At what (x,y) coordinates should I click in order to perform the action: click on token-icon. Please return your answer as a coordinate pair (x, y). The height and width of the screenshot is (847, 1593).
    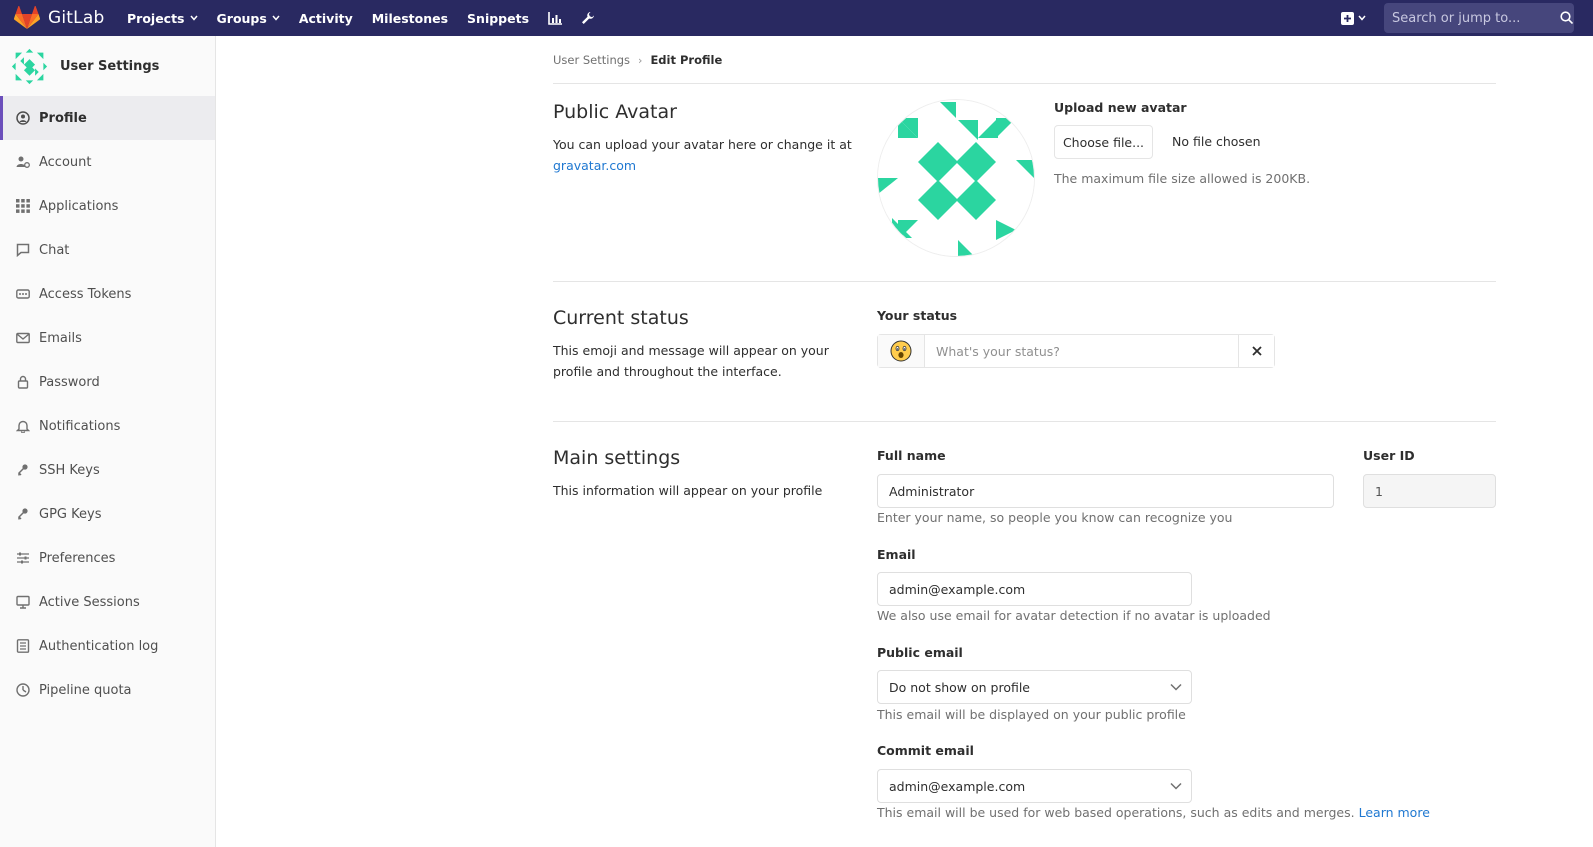
    Looking at the image, I should click on (23, 294).